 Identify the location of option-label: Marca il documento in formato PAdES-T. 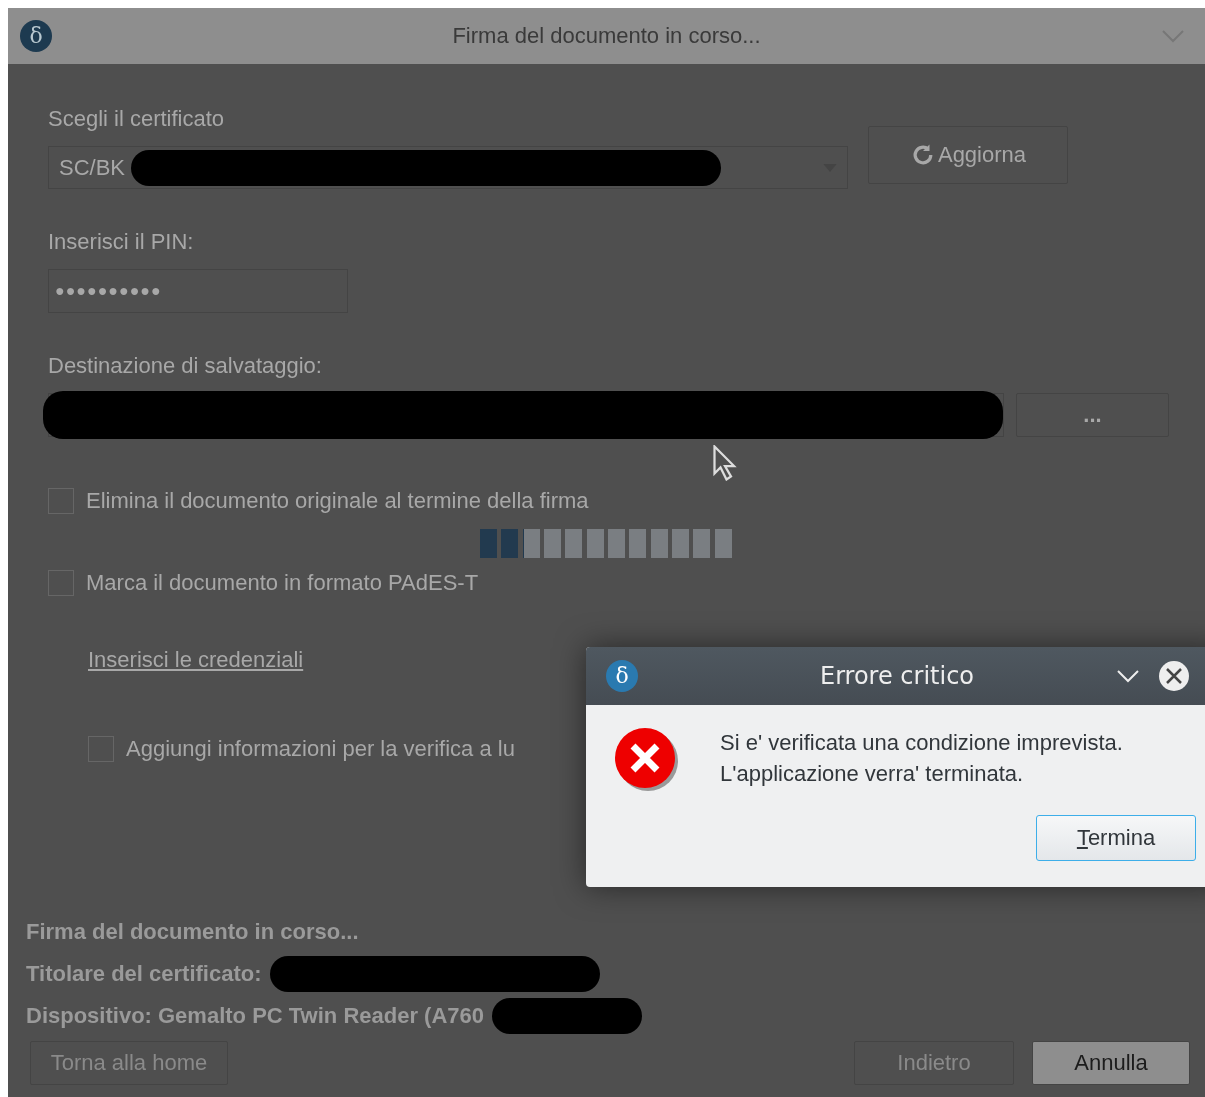
(282, 583).